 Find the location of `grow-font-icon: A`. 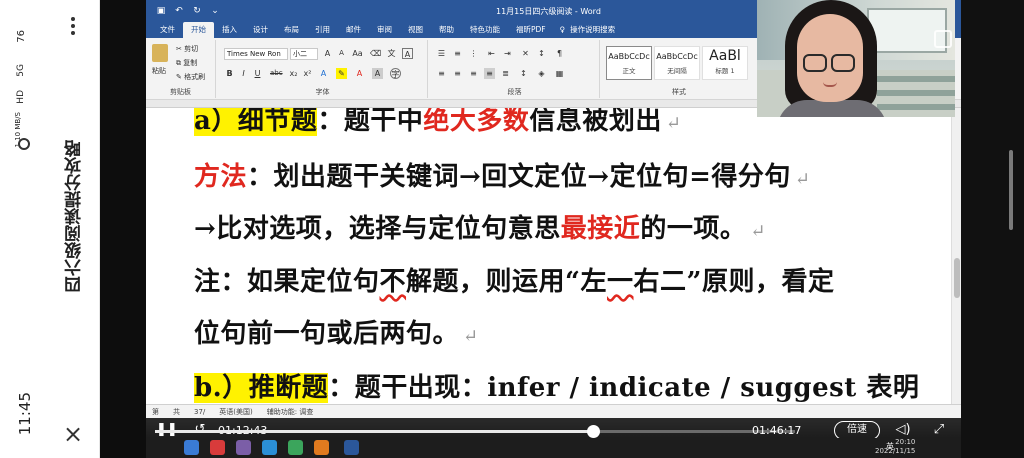

grow-font-icon: A is located at coordinates (327, 53).